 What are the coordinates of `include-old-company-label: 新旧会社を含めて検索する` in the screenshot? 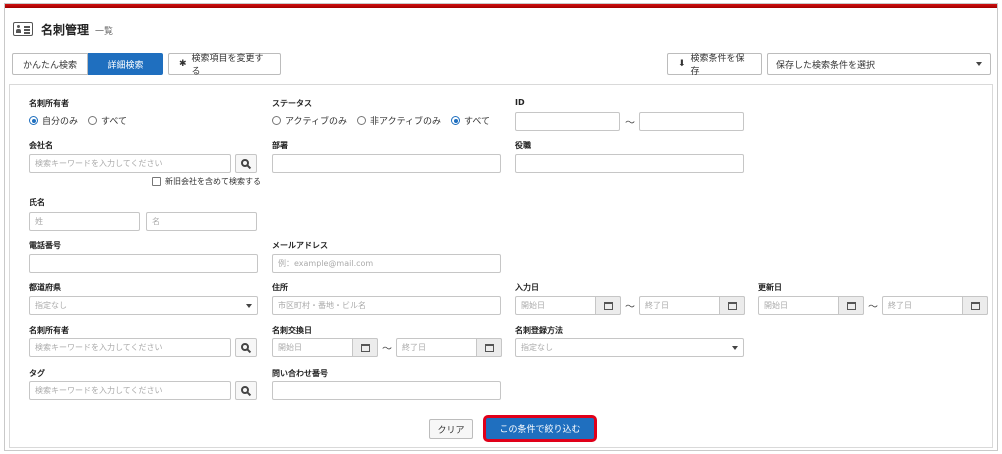 It's located at (213, 181).